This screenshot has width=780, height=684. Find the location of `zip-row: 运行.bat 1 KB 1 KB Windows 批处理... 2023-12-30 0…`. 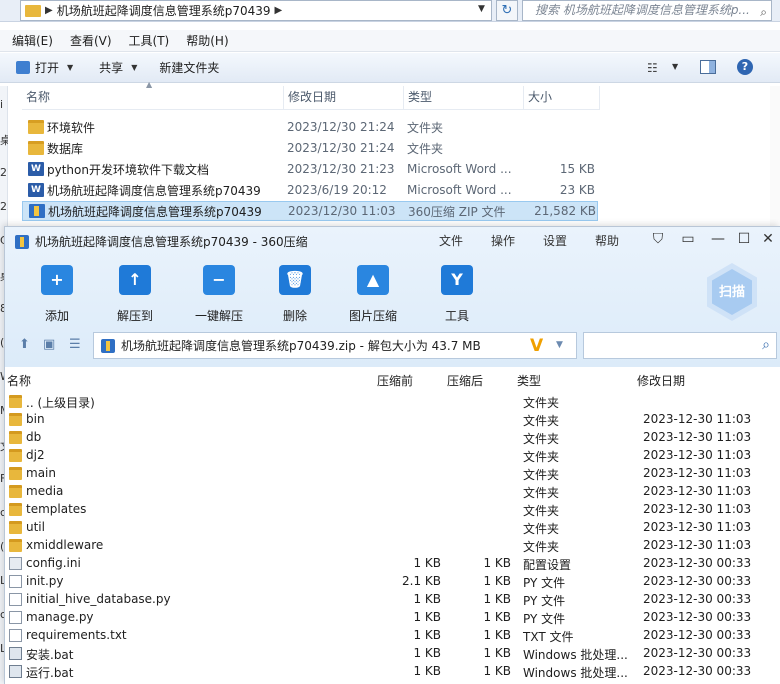

zip-row: 运行.bat 1 KB 1 KB Windows 批处理... 2023-12-30 0… is located at coordinates (392, 672).